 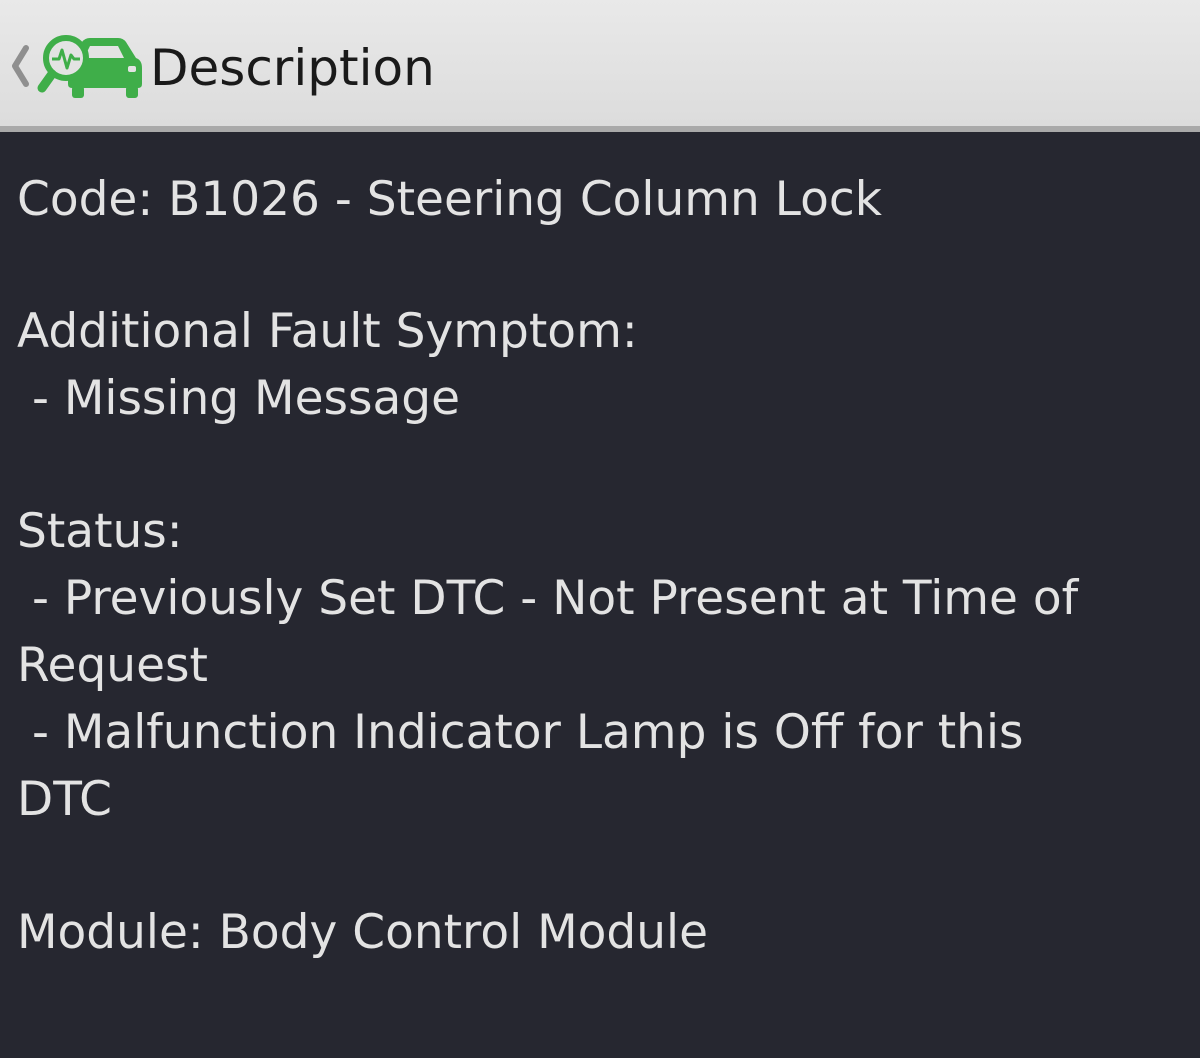 What do you see at coordinates (449, 199) in the screenshot?
I see `dtc-code-line: Code: B1026 - Steering Column Lock` at bounding box center [449, 199].